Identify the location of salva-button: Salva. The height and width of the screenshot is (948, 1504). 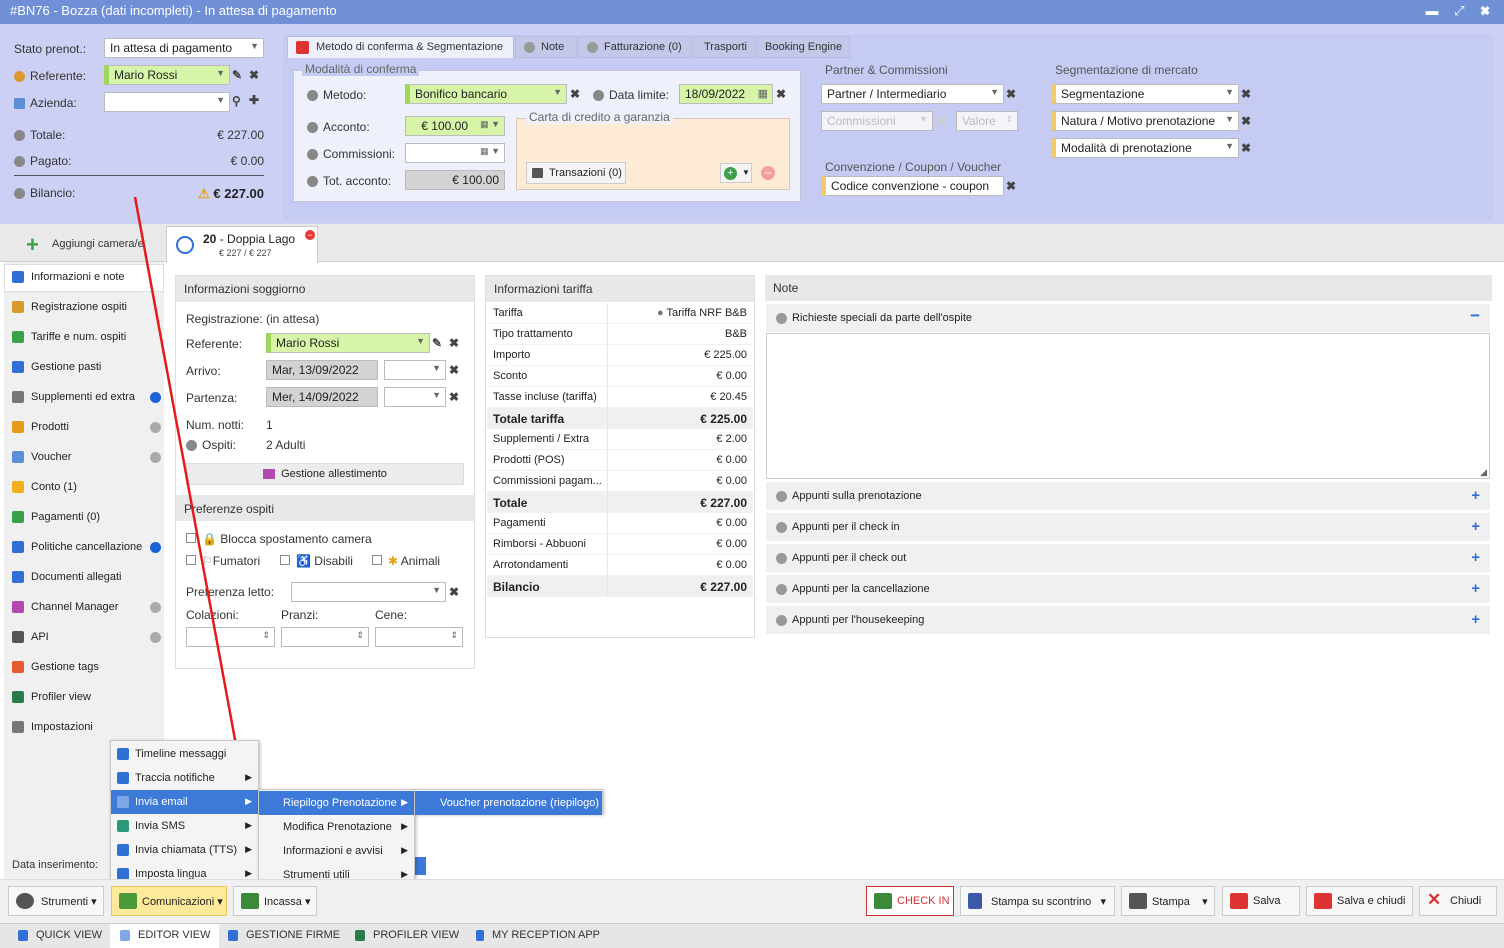
(1261, 901).